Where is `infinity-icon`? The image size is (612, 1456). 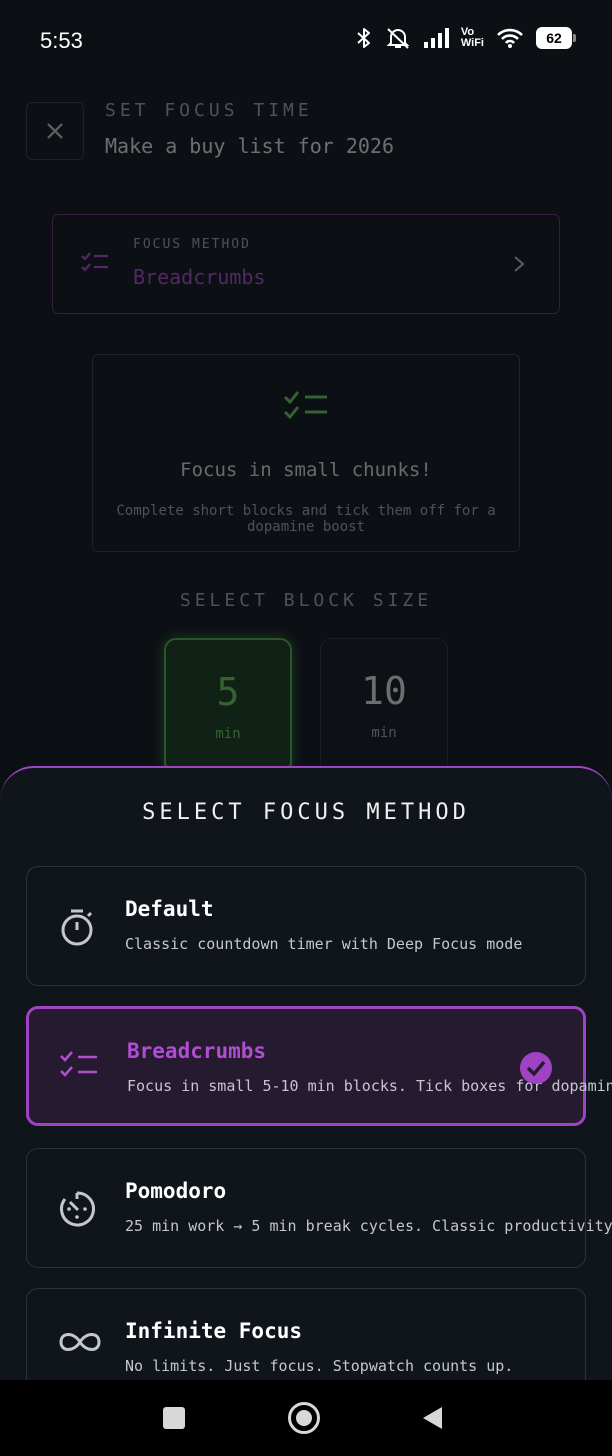
infinity-icon is located at coordinates (80, 1342).